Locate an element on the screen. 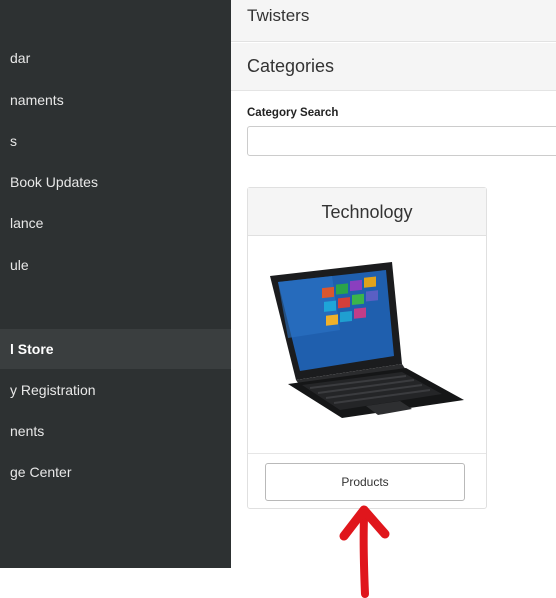 This screenshot has width=556, height=598. sidebar-item-label: lance is located at coordinates (27, 223).